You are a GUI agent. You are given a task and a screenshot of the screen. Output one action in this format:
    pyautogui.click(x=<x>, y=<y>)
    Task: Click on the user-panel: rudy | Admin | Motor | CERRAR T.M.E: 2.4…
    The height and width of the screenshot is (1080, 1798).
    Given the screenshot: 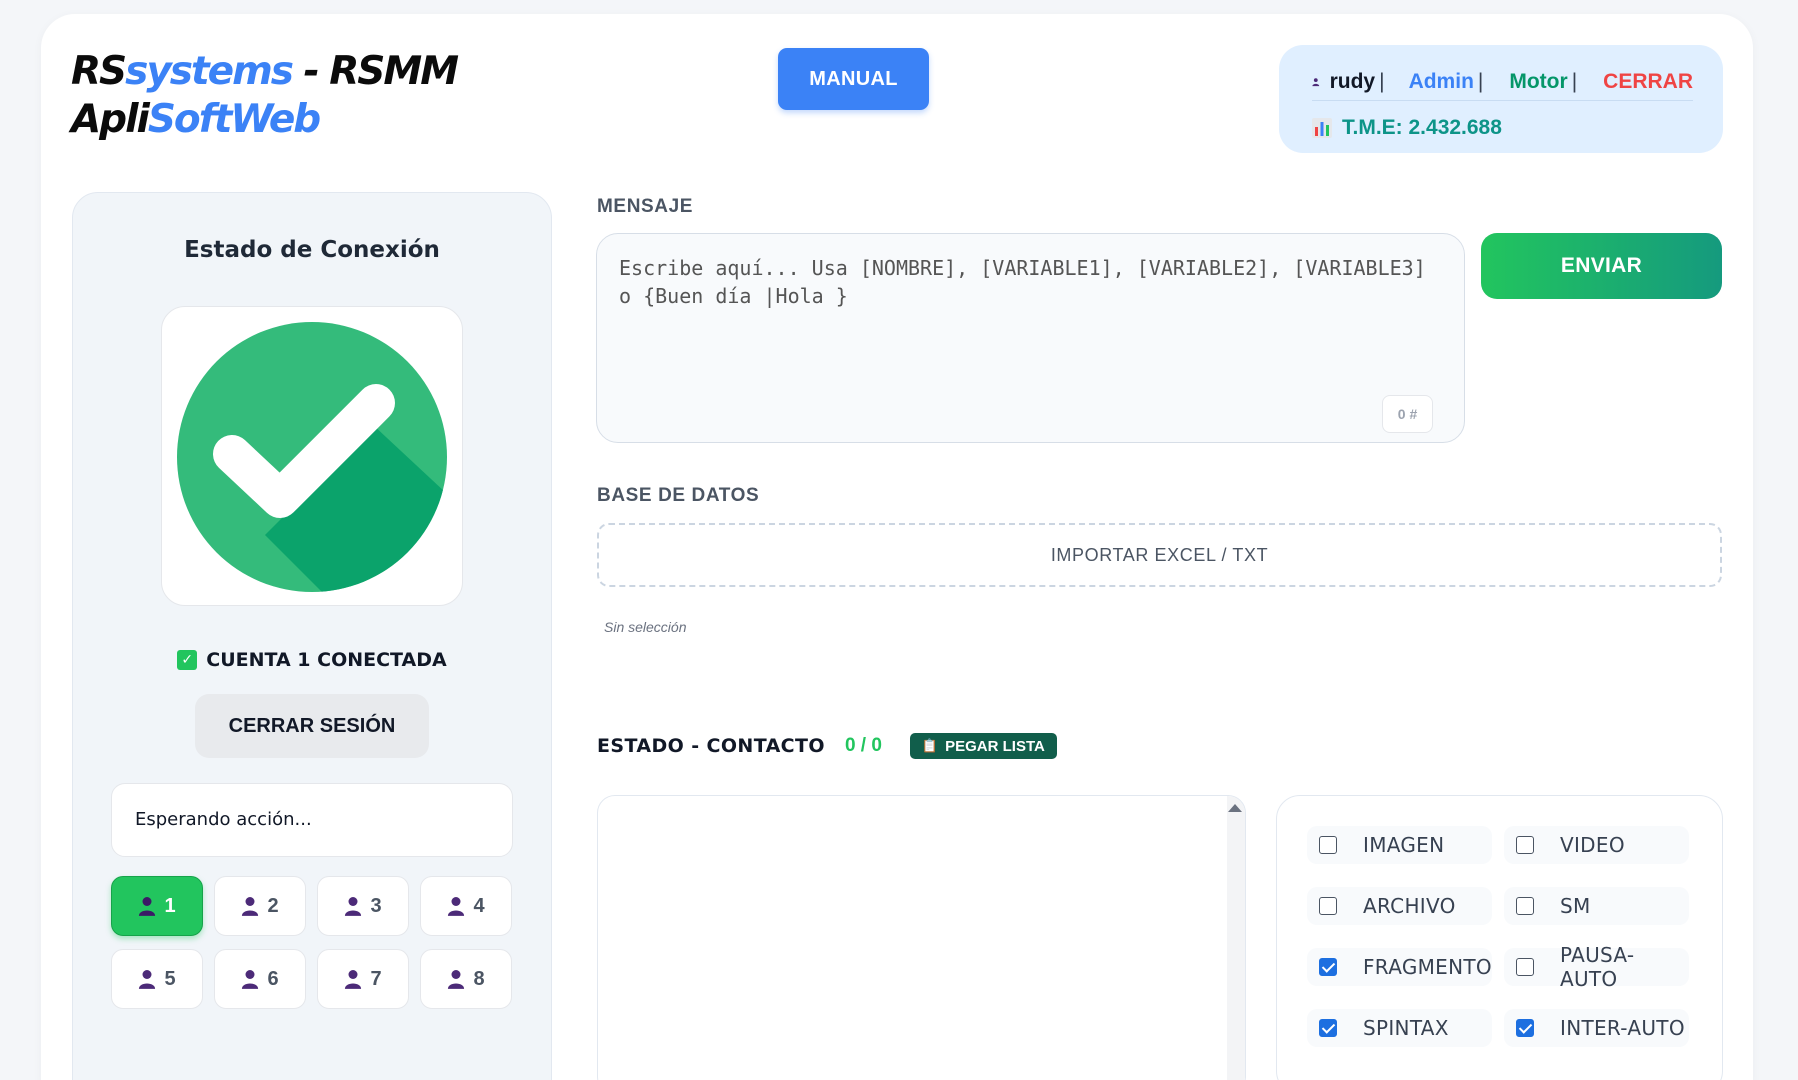 What is the action you would take?
    pyautogui.click(x=1501, y=99)
    